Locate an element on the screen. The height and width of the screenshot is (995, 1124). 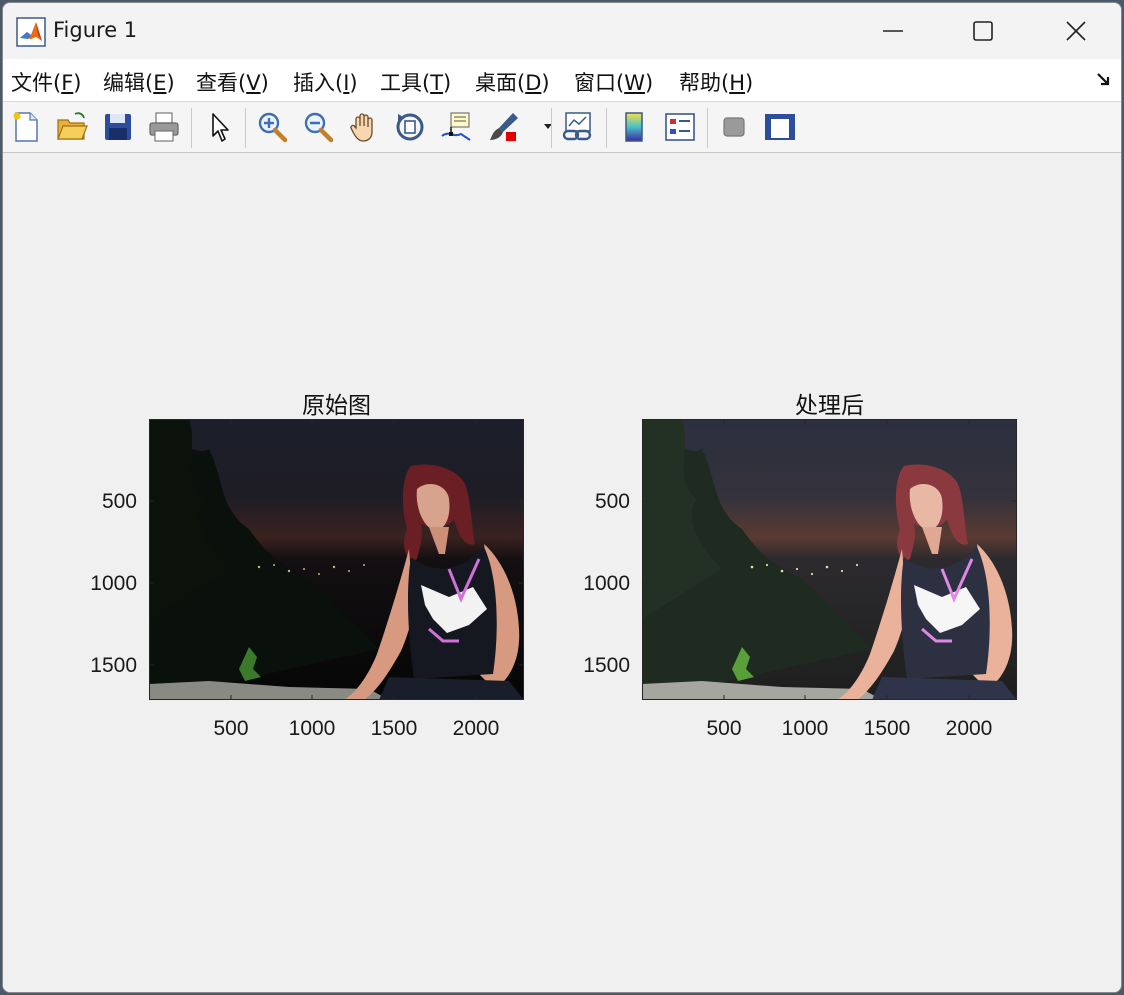
rotate-3d-icon is located at coordinates (410, 127).